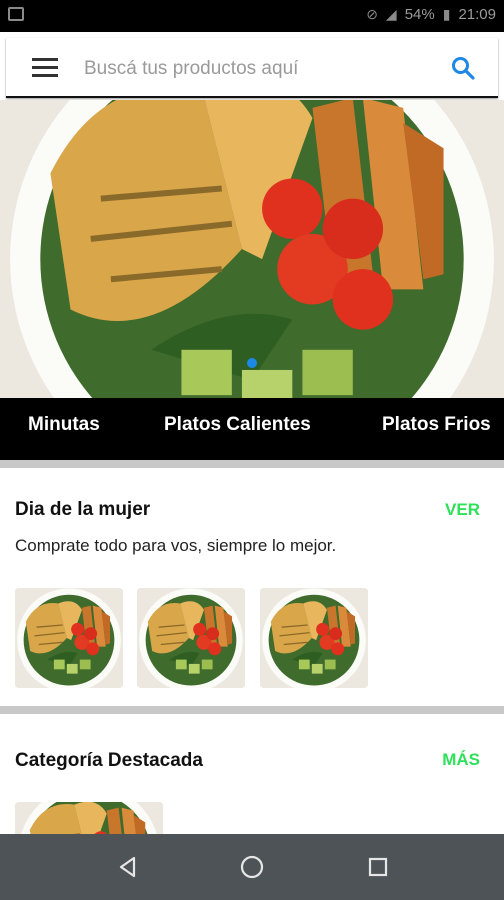 The height and width of the screenshot is (900, 504). I want to click on search-icon, so click(463, 68).